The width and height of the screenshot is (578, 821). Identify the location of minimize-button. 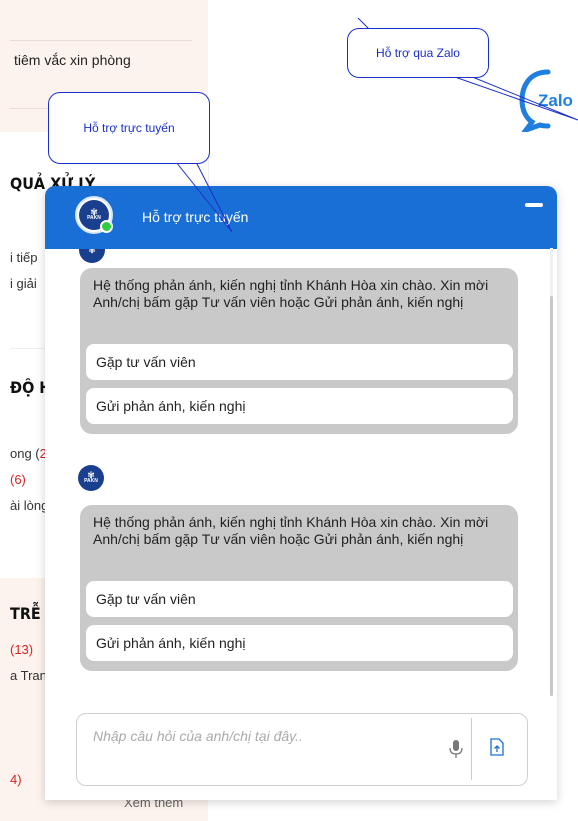
(534, 205).